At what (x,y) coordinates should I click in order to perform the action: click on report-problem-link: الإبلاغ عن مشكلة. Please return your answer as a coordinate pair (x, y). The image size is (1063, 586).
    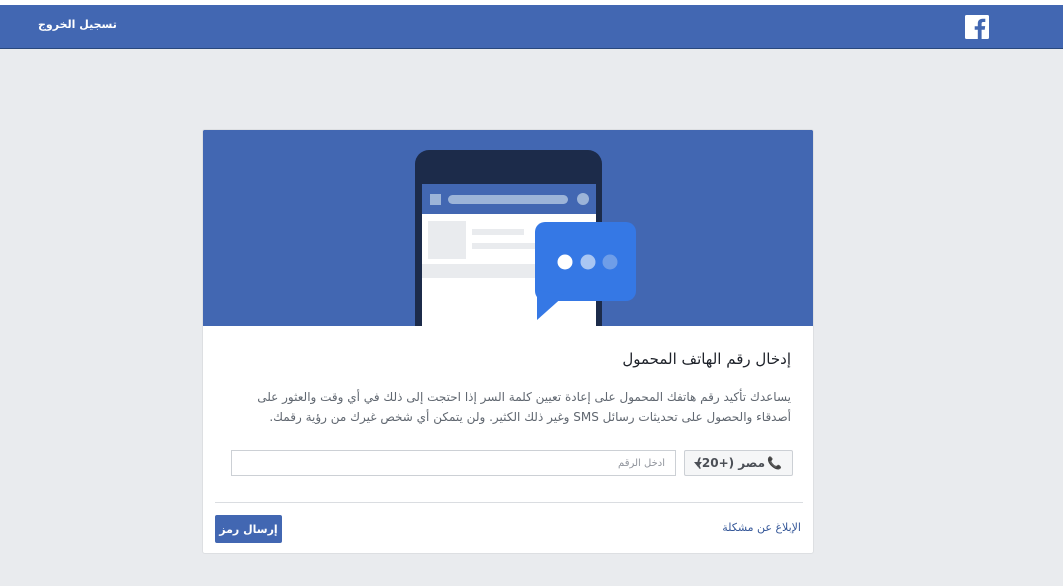
    Looking at the image, I should click on (761, 527).